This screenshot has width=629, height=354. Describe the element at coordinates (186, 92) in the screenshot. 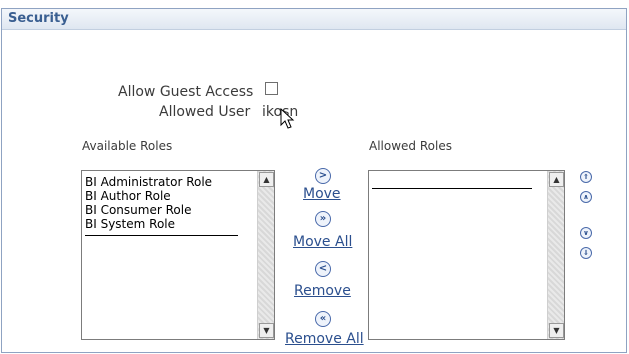

I see `allow-guest-label: Allow Guest Access` at that location.